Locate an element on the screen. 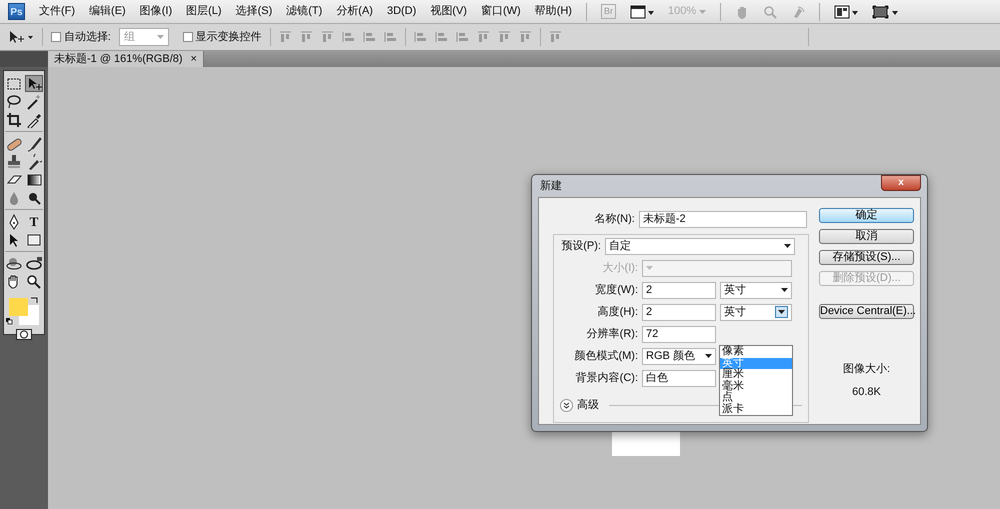  field-label: 分辨率(R): is located at coordinates (612, 334).